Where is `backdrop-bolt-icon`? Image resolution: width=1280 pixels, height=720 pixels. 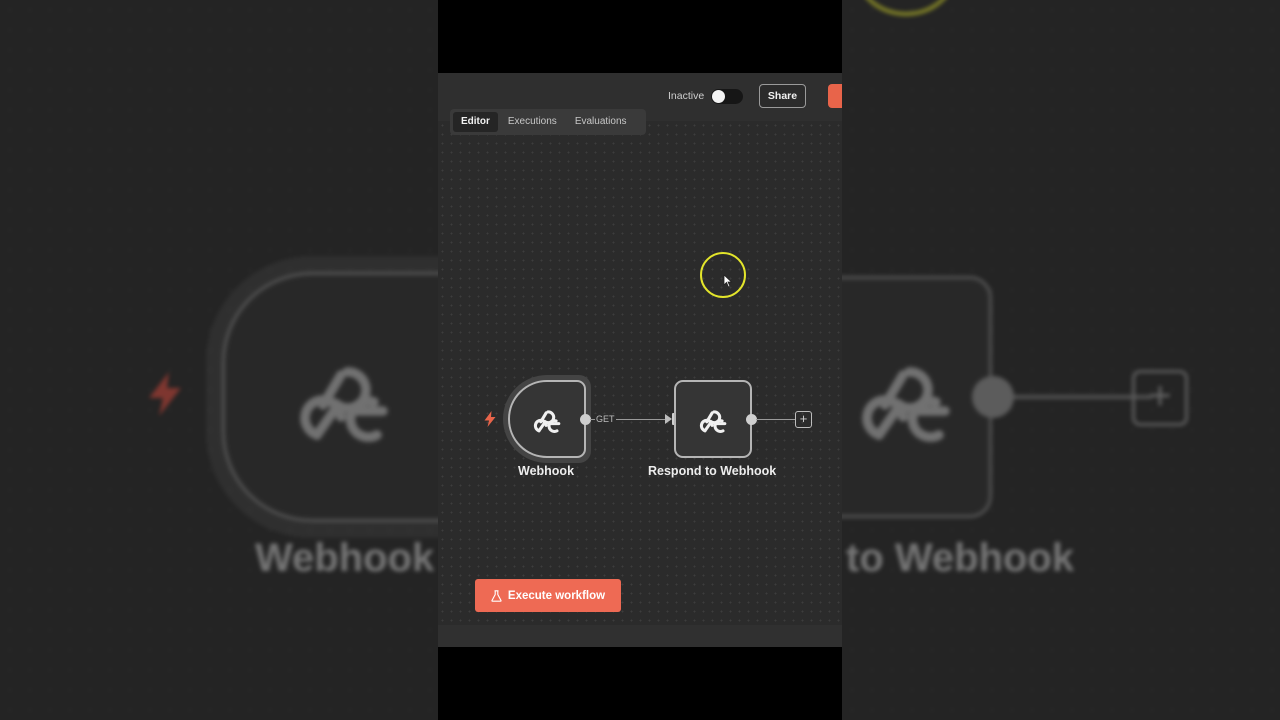 backdrop-bolt-icon is located at coordinates (165, 394).